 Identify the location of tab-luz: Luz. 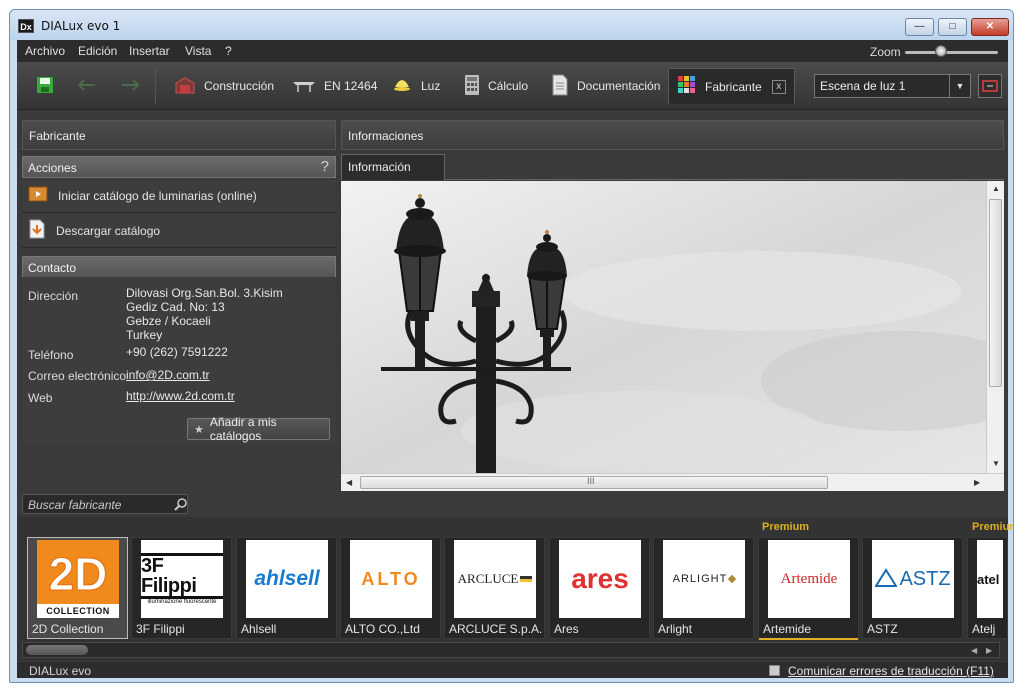
(415, 86).